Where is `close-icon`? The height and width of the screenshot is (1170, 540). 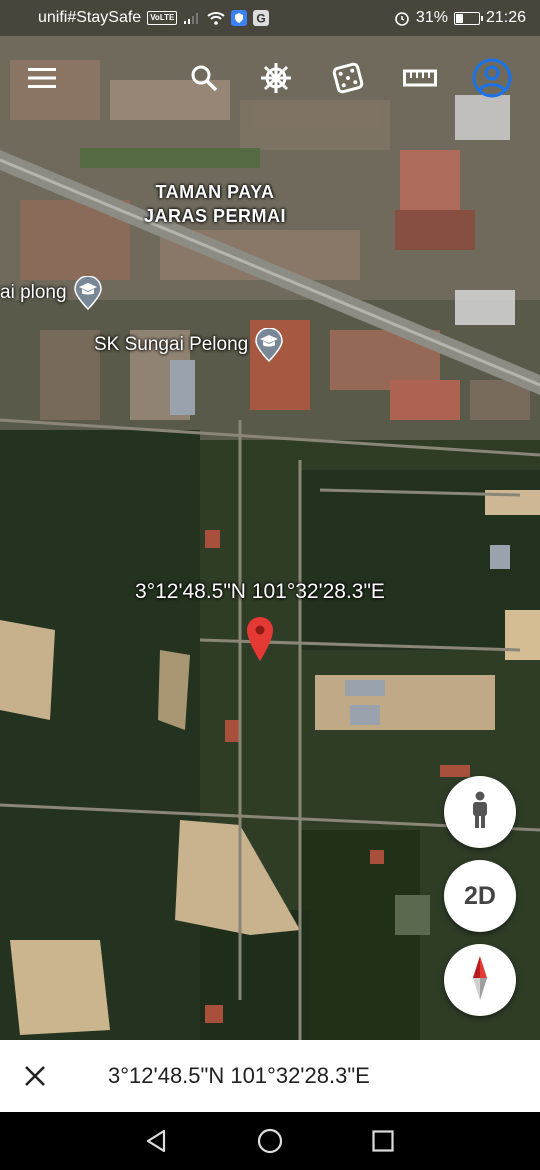 close-icon is located at coordinates (35, 1076).